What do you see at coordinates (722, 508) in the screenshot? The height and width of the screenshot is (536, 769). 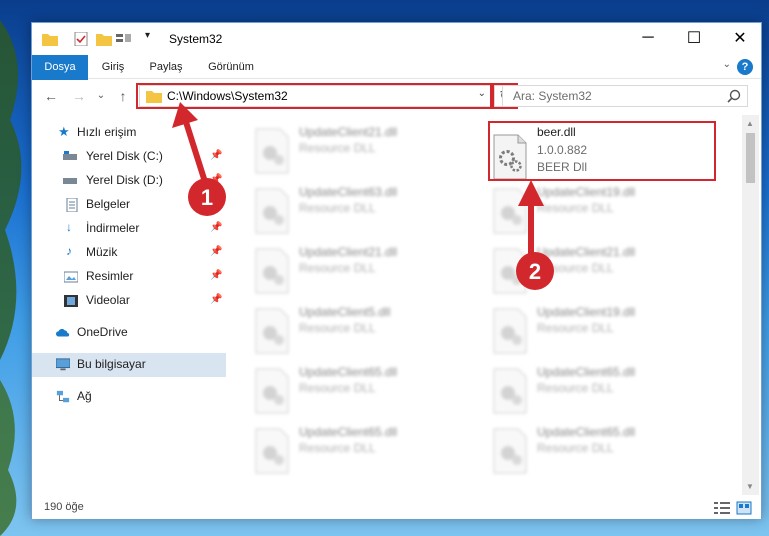 I see `details-view-icon` at bounding box center [722, 508].